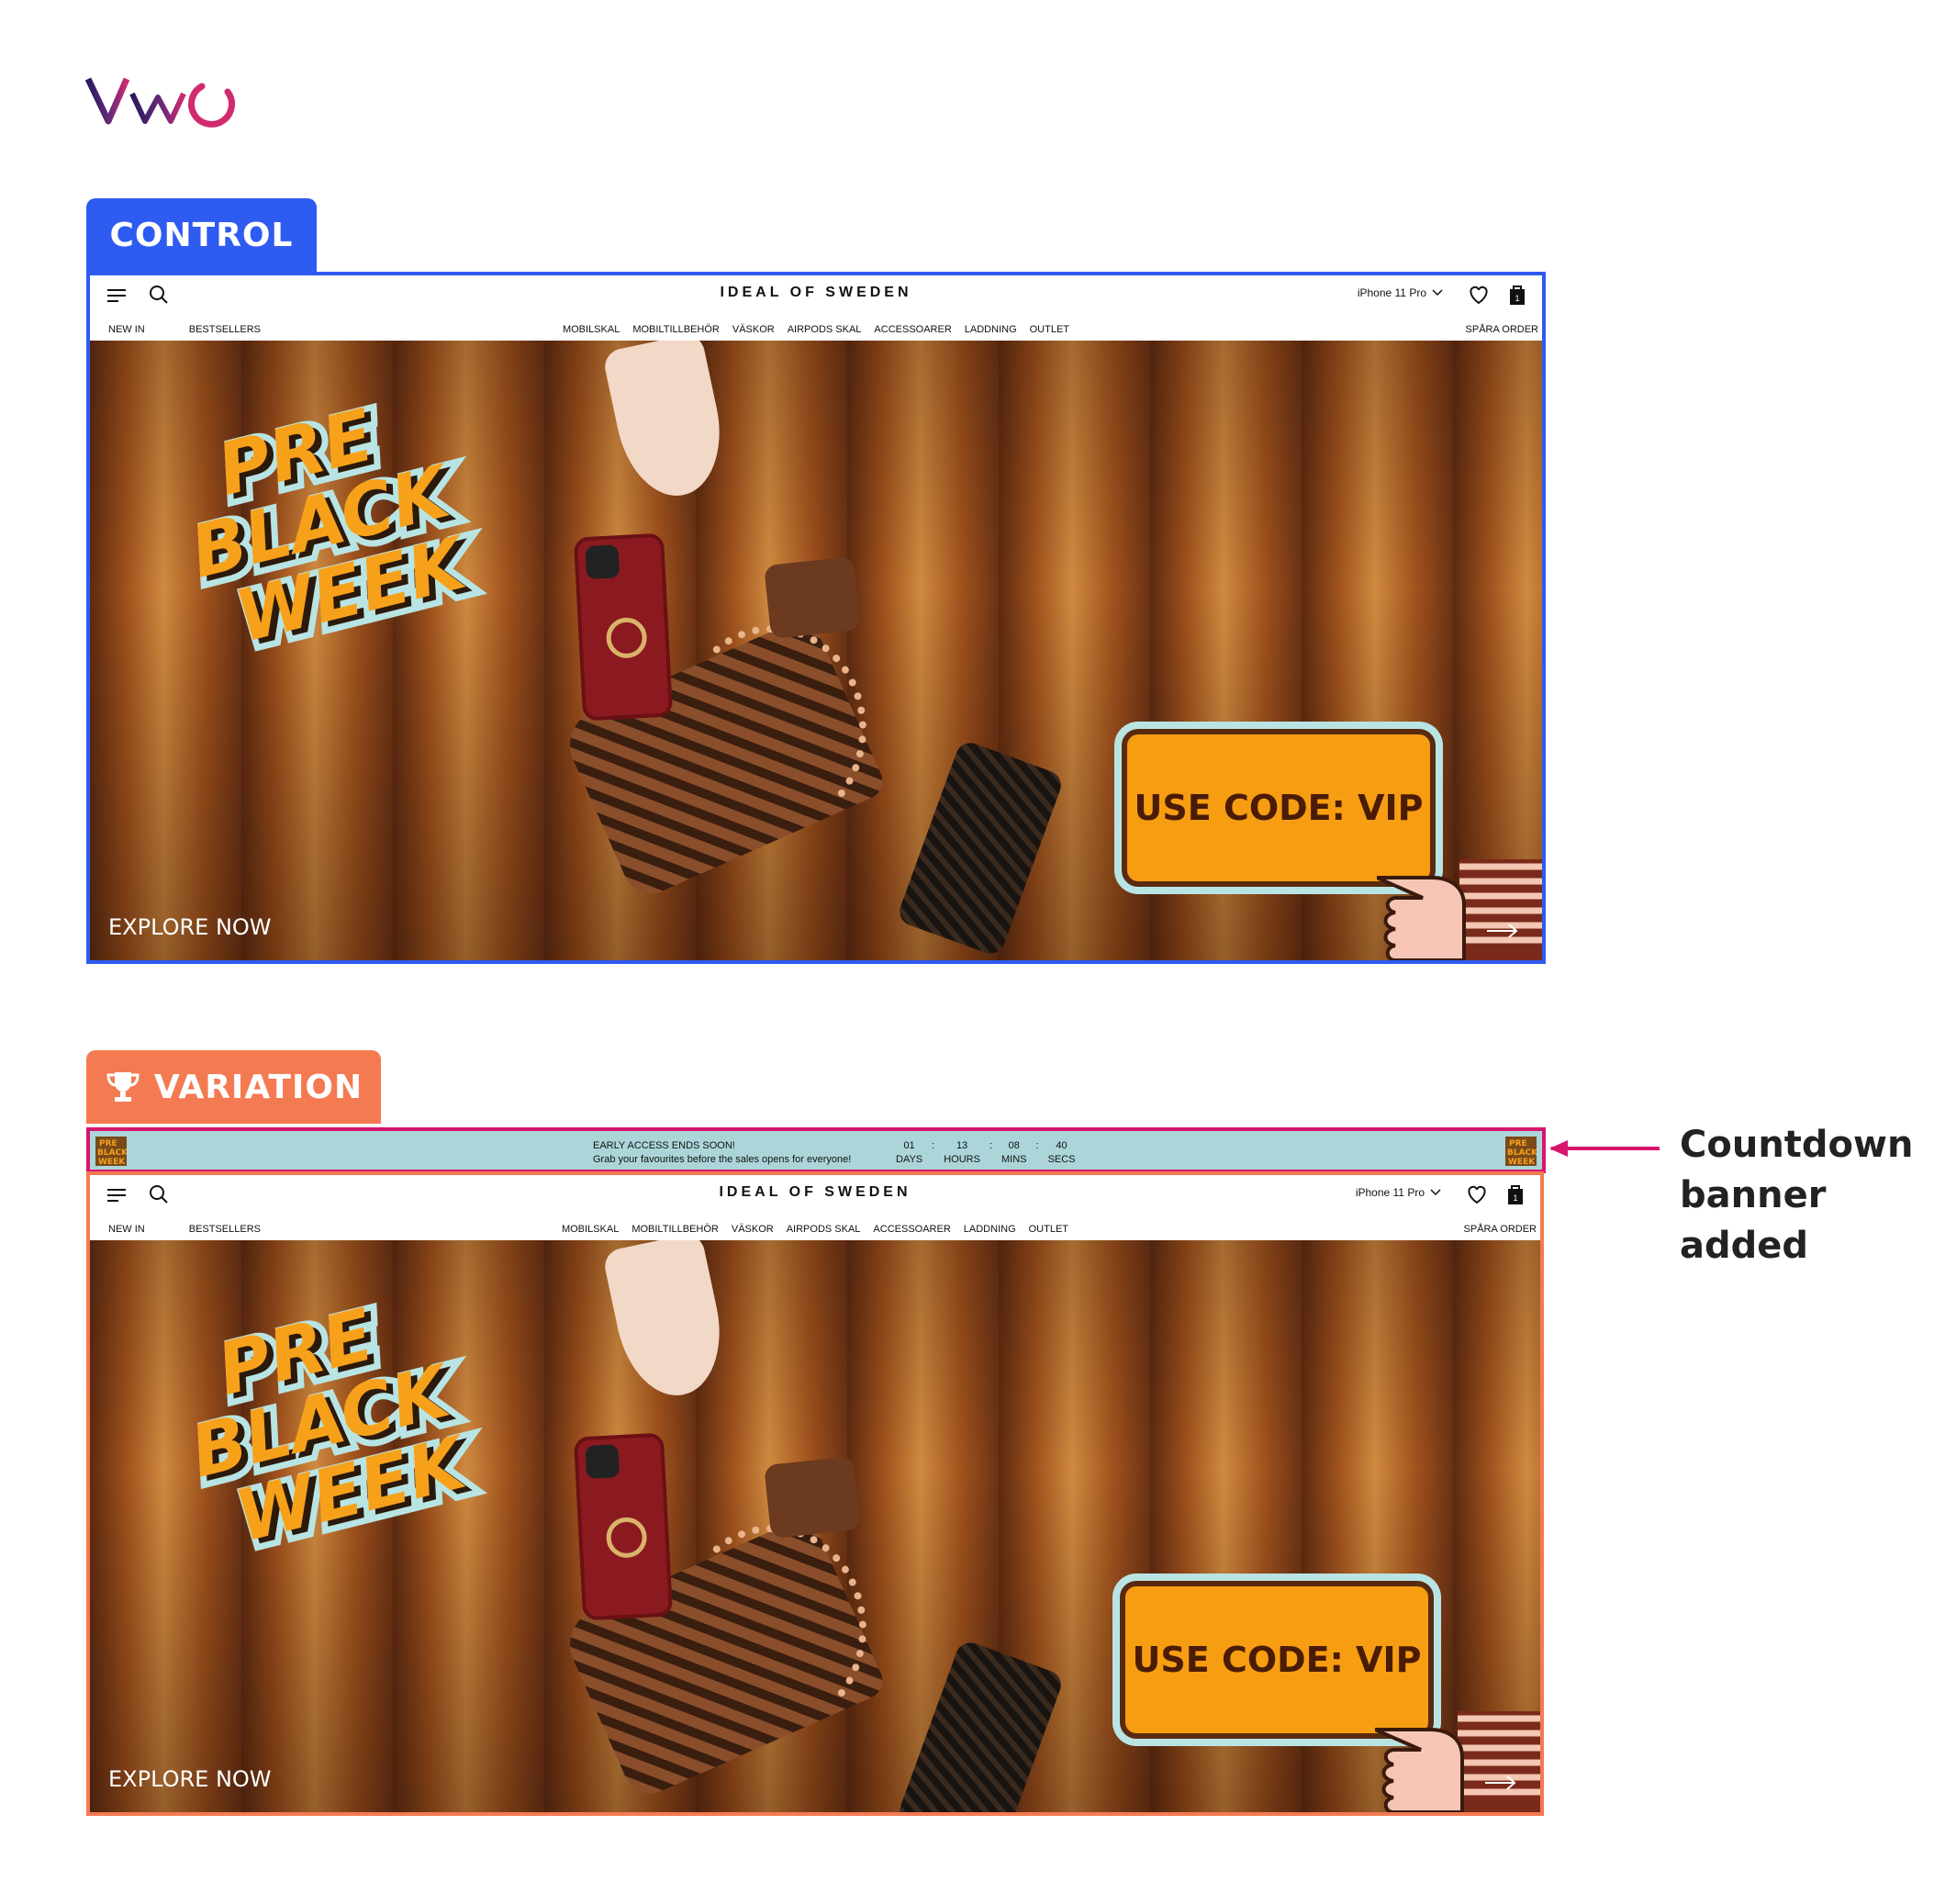  I want to click on annotation-text: Countdown banner added, so click(1799, 1195).